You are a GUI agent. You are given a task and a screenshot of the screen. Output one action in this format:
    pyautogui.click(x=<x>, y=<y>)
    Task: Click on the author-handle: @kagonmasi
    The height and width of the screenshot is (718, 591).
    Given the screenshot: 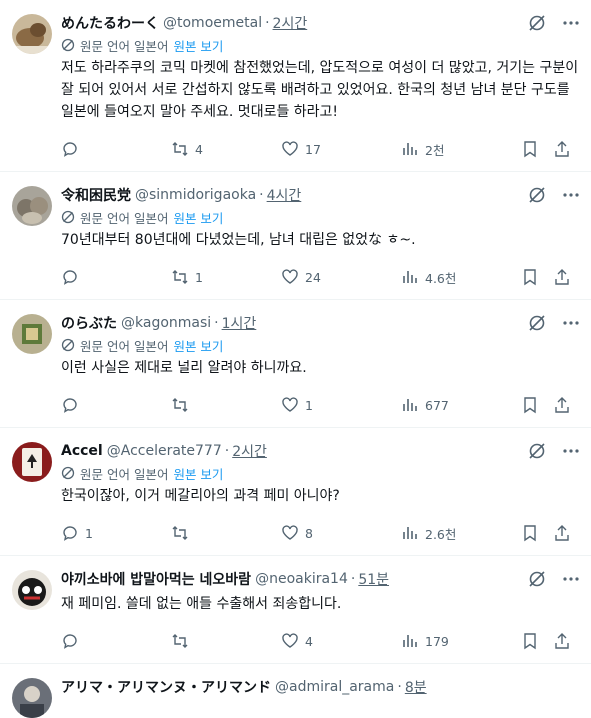 What is the action you would take?
    pyautogui.click(x=166, y=323)
    